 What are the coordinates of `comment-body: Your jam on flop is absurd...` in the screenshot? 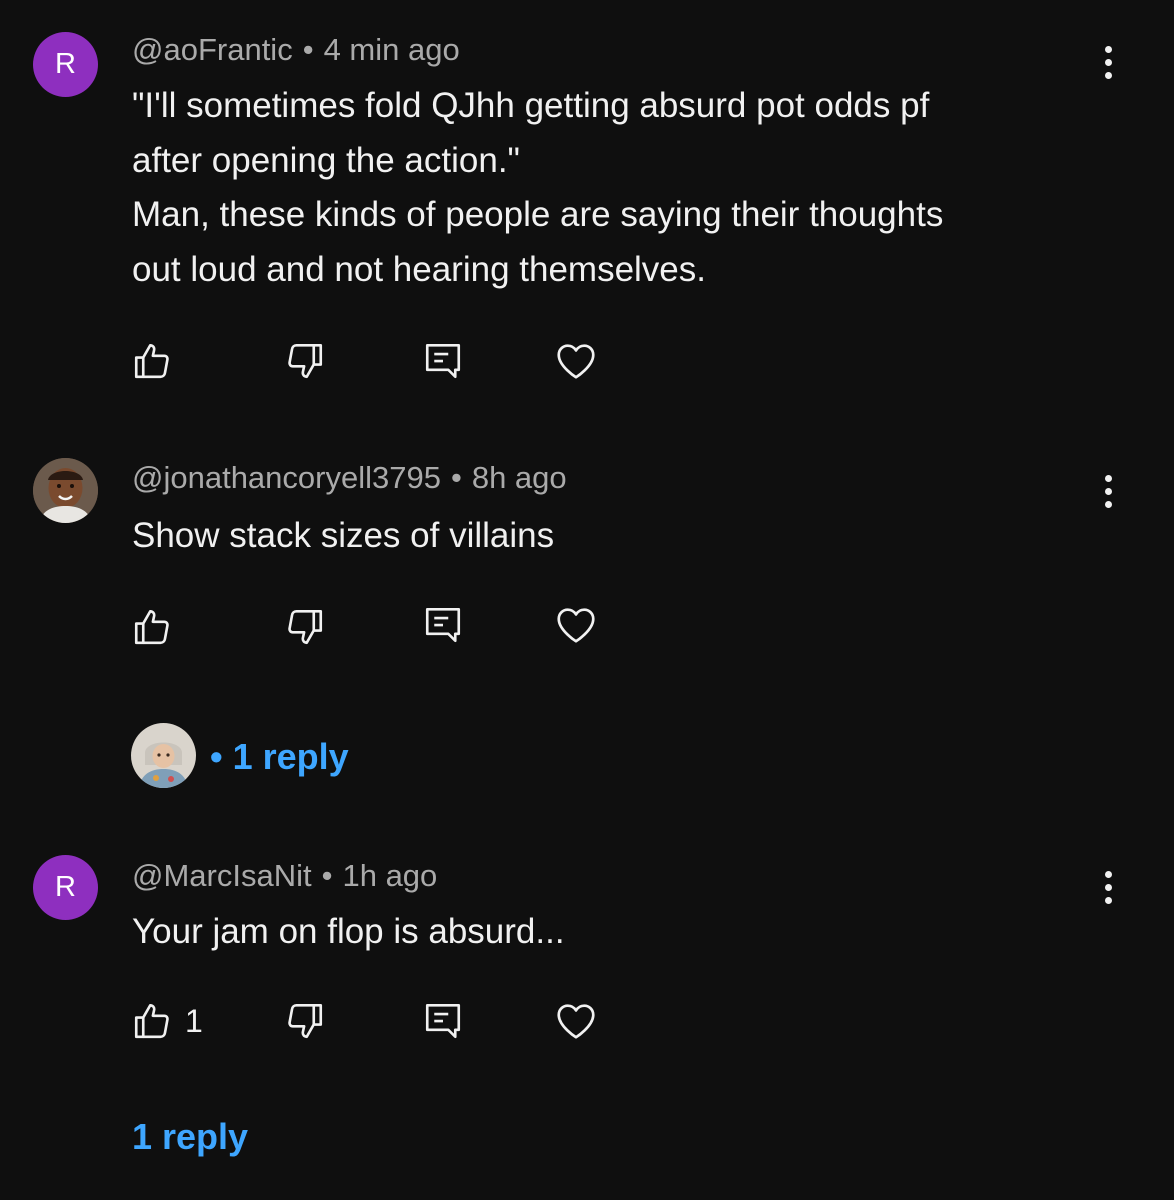 It's located at (602, 932).